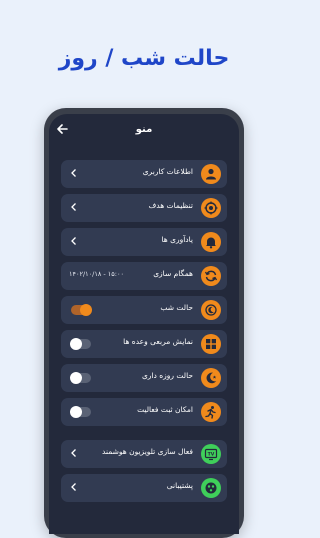 The image size is (320, 538). I want to click on menu-item-fasting-mode: حالت روزه داری, so click(144, 378).